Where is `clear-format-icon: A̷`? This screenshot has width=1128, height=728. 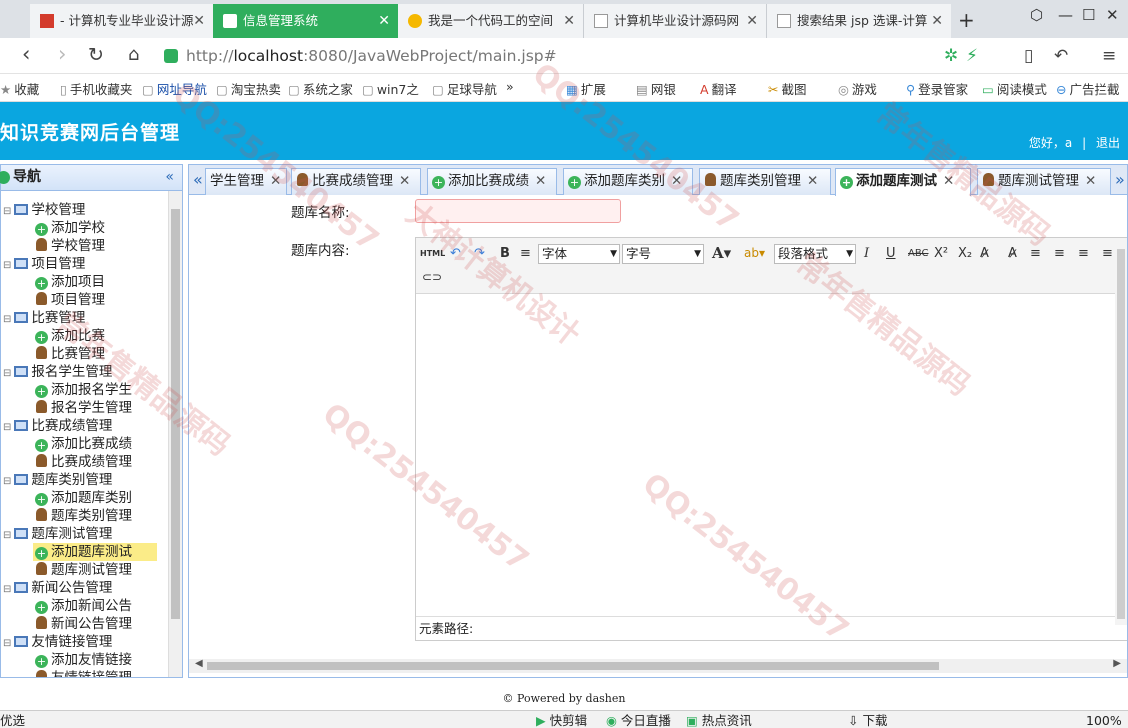
clear-format-icon: A̷ is located at coordinates (1012, 253).